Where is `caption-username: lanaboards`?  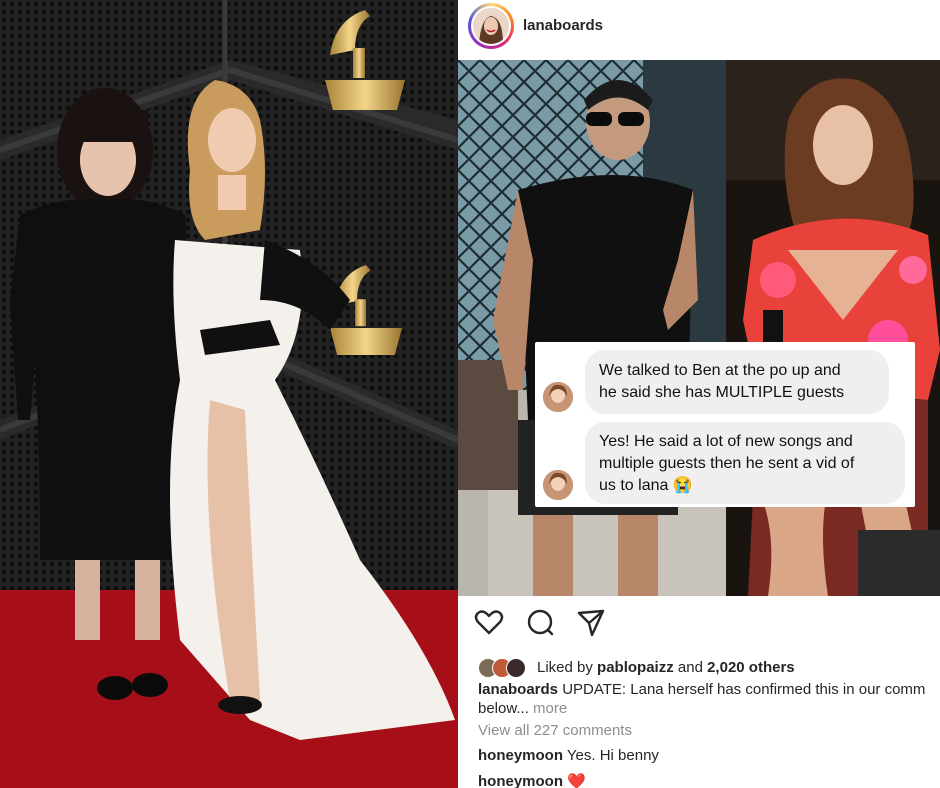 caption-username: lanaboards is located at coordinates (518, 689).